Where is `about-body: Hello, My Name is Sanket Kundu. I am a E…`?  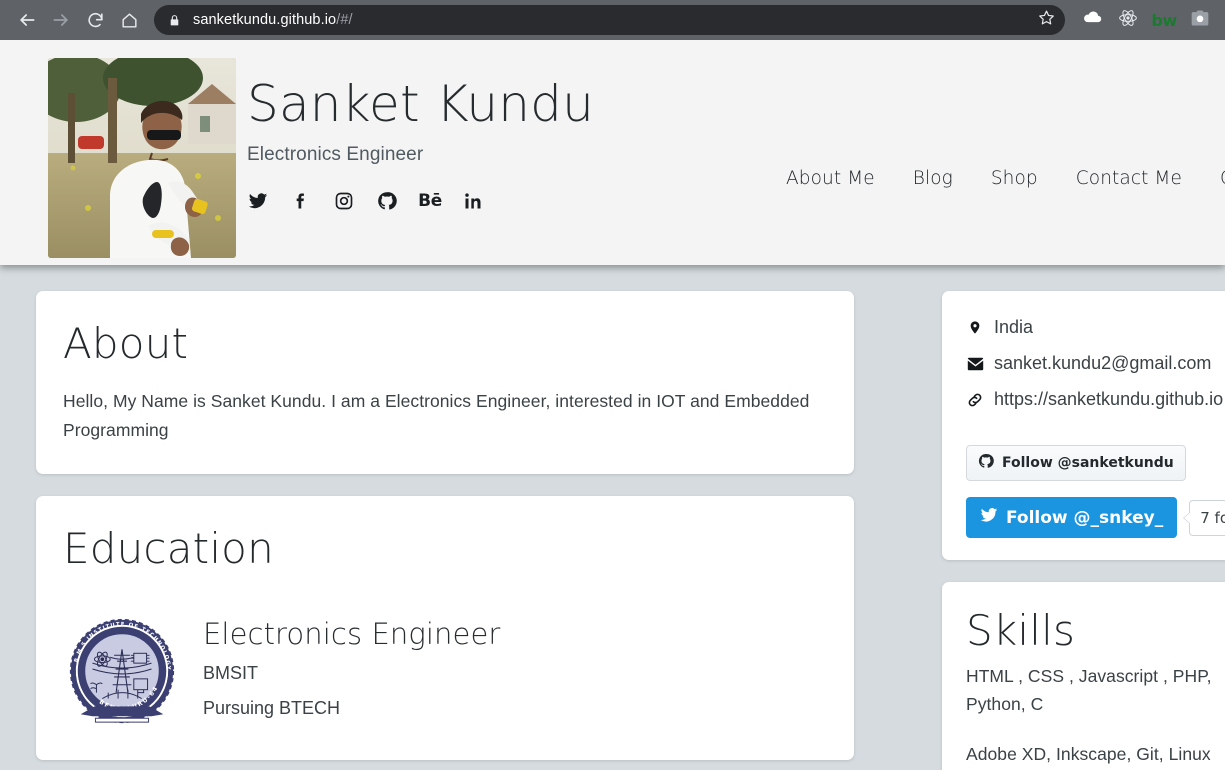 about-body: Hello, My Name is Sanket Kundu. I am a E… is located at coordinates (436, 415).